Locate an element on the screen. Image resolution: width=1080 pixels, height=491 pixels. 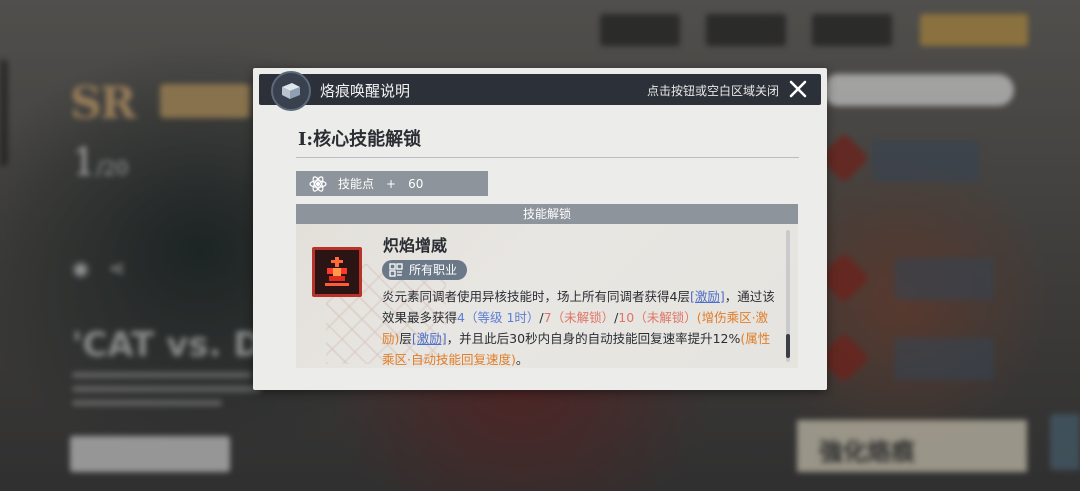
close-hint: 点击按钮或空白区域关闭 is located at coordinates (712, 91).